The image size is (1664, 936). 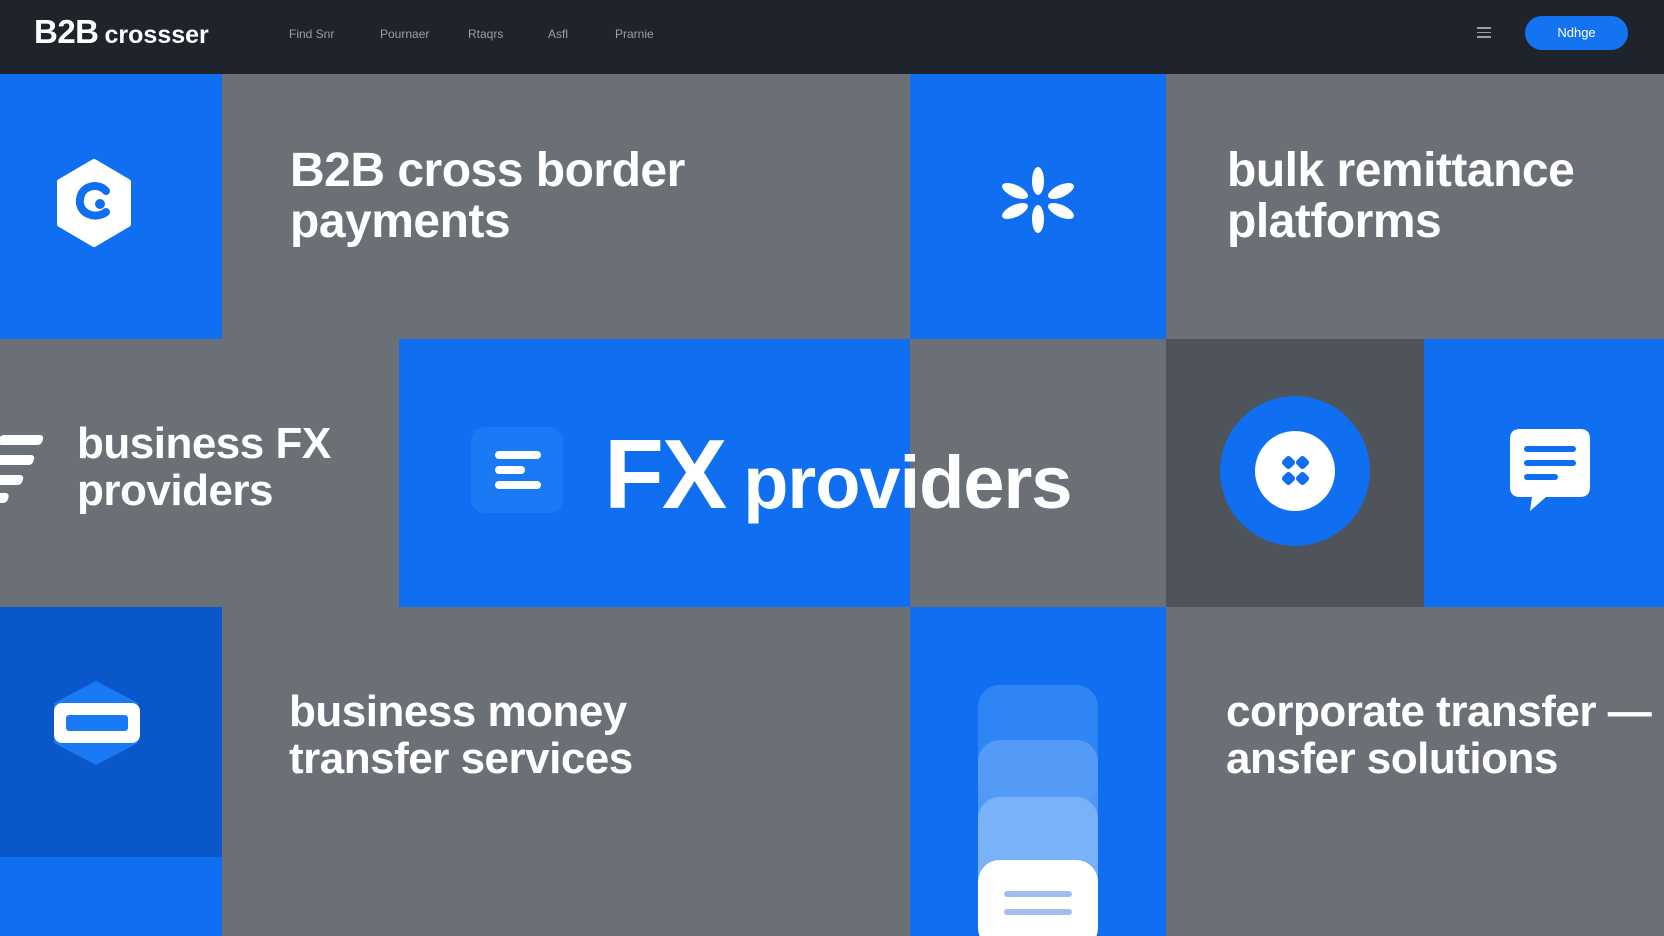 I want to click on heading-fx-providers: FX providers, so click(x=838, y=473).